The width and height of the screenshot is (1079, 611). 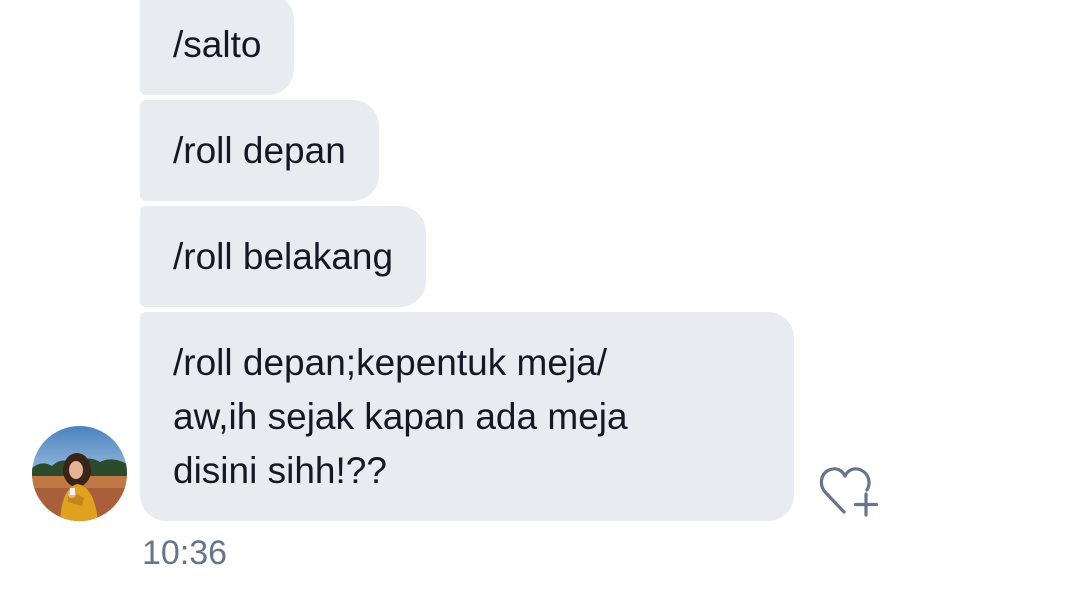 What do you see at coordinates (217, 44) in the screenshot?
I see `message-text: /salto` at bounding box center [217, 44].